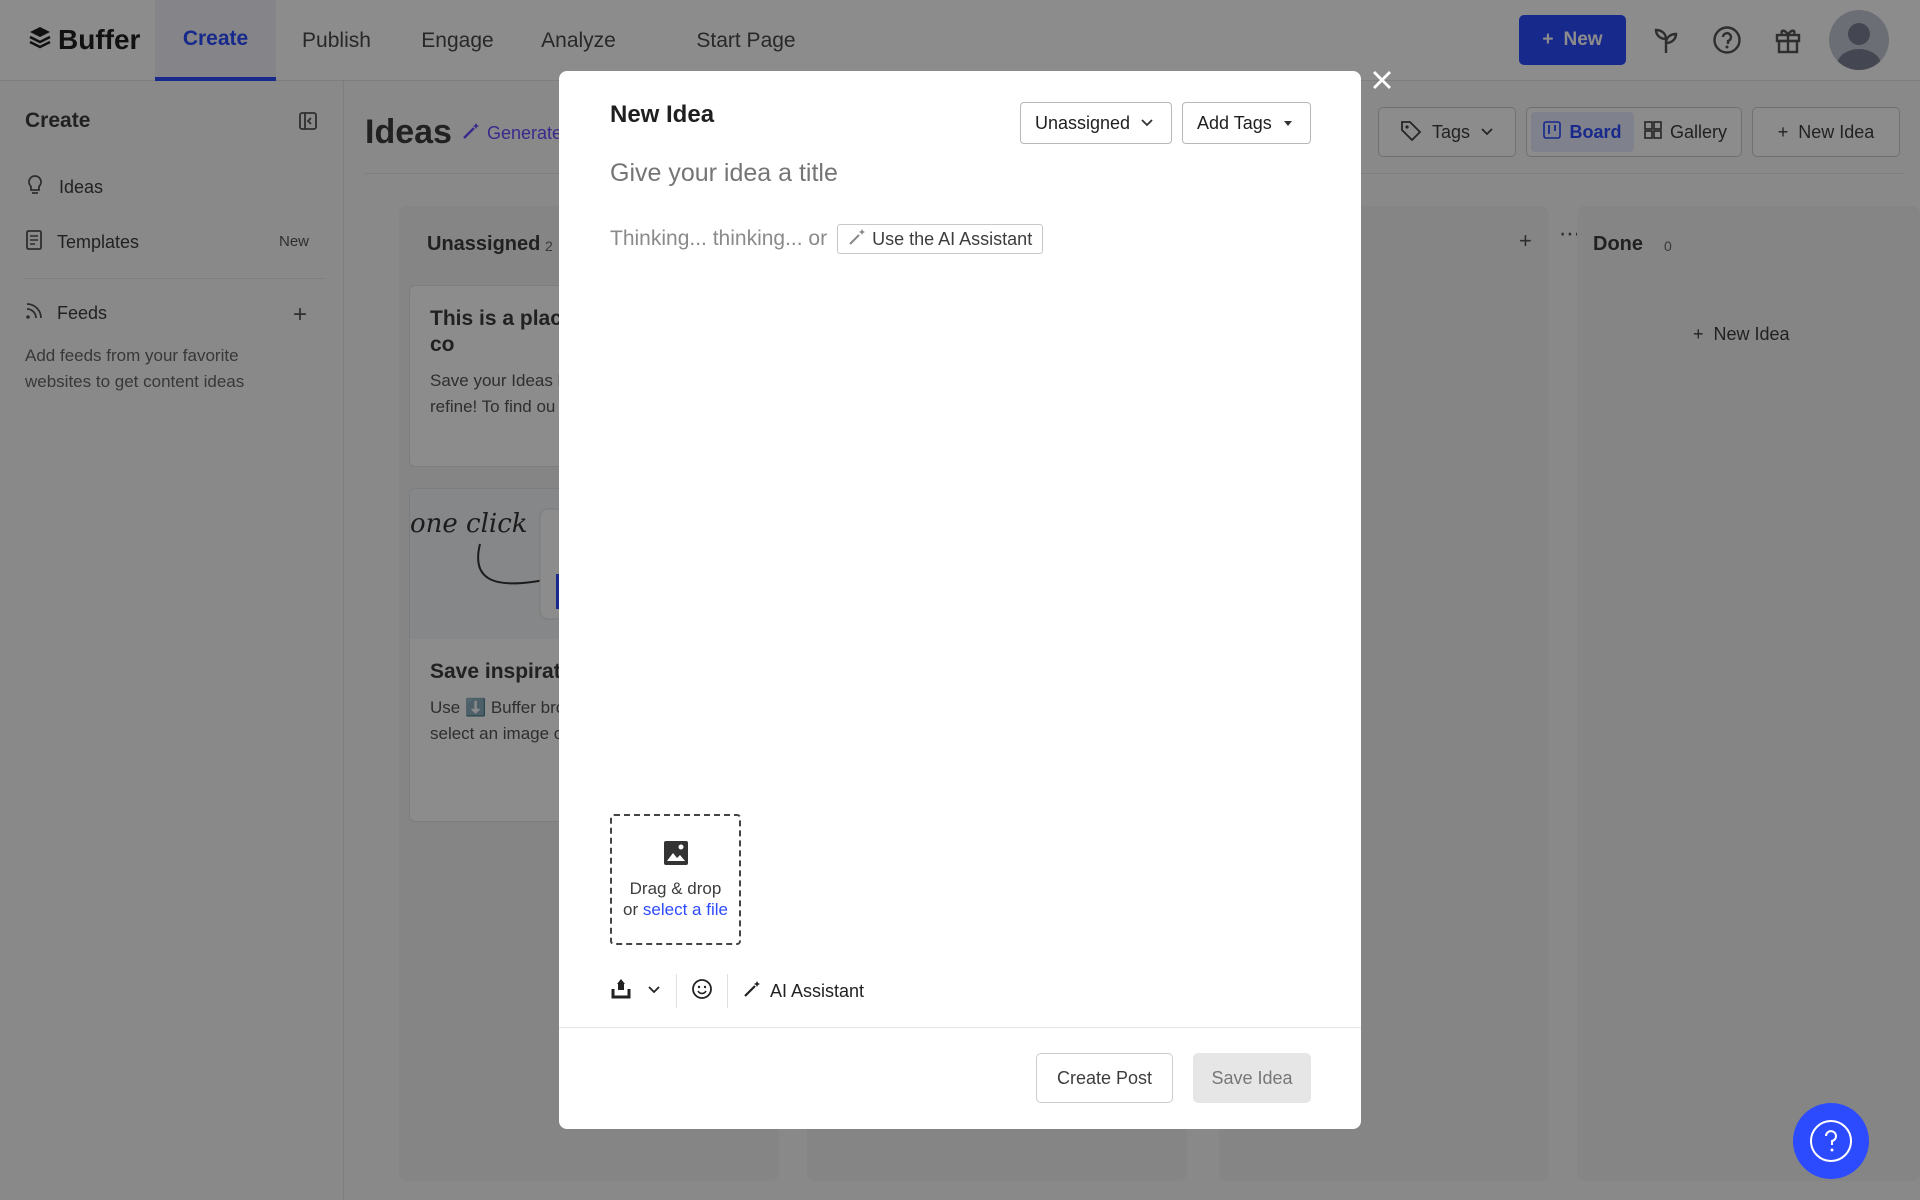  I want to click on modal-title: New Idea, so click(662, 114).